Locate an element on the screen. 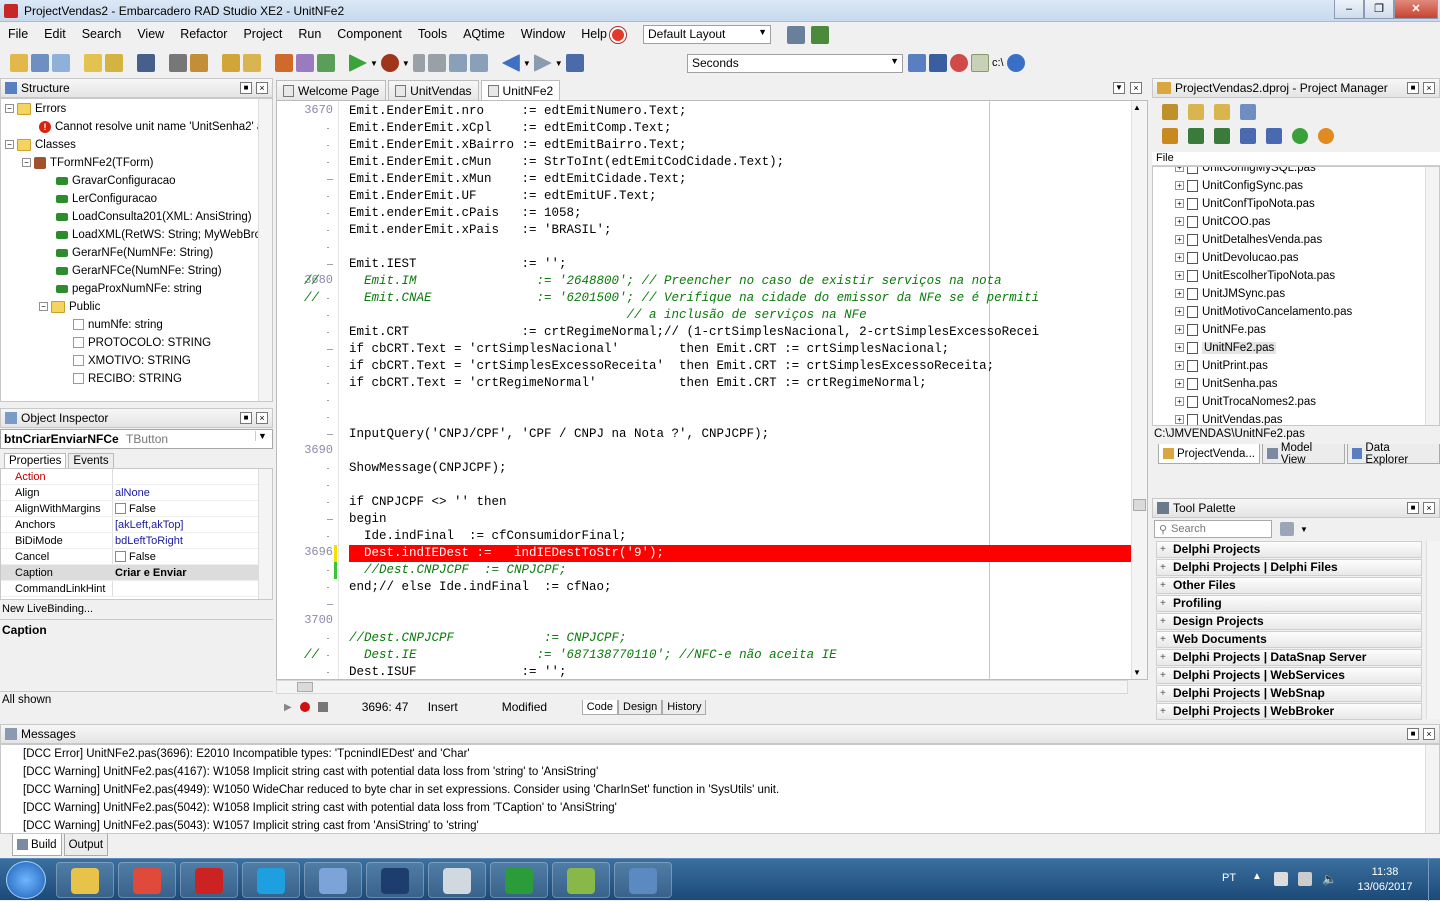 The width and height of the screenshot is (1440, 901). project-file-item: + UnitConfigMySQL.pas is located at coordinates (1296, 172).